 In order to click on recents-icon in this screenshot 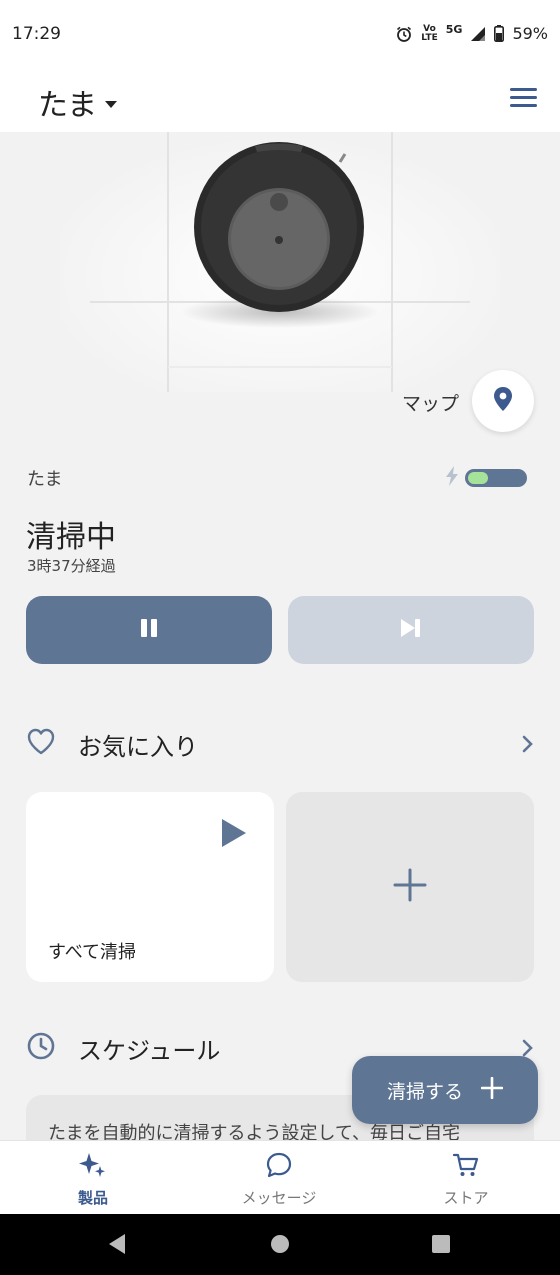, I will do `click(441, 1246)`.